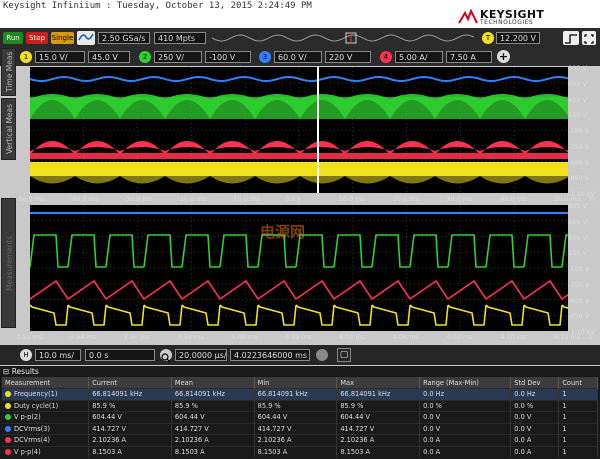 The height and width of the screenshot is (459, 600). What do you see at coordinates (245, 199) in the screenshot?
I see `x-tick-label: -10.0 ms` at bounding box center [245, 199].